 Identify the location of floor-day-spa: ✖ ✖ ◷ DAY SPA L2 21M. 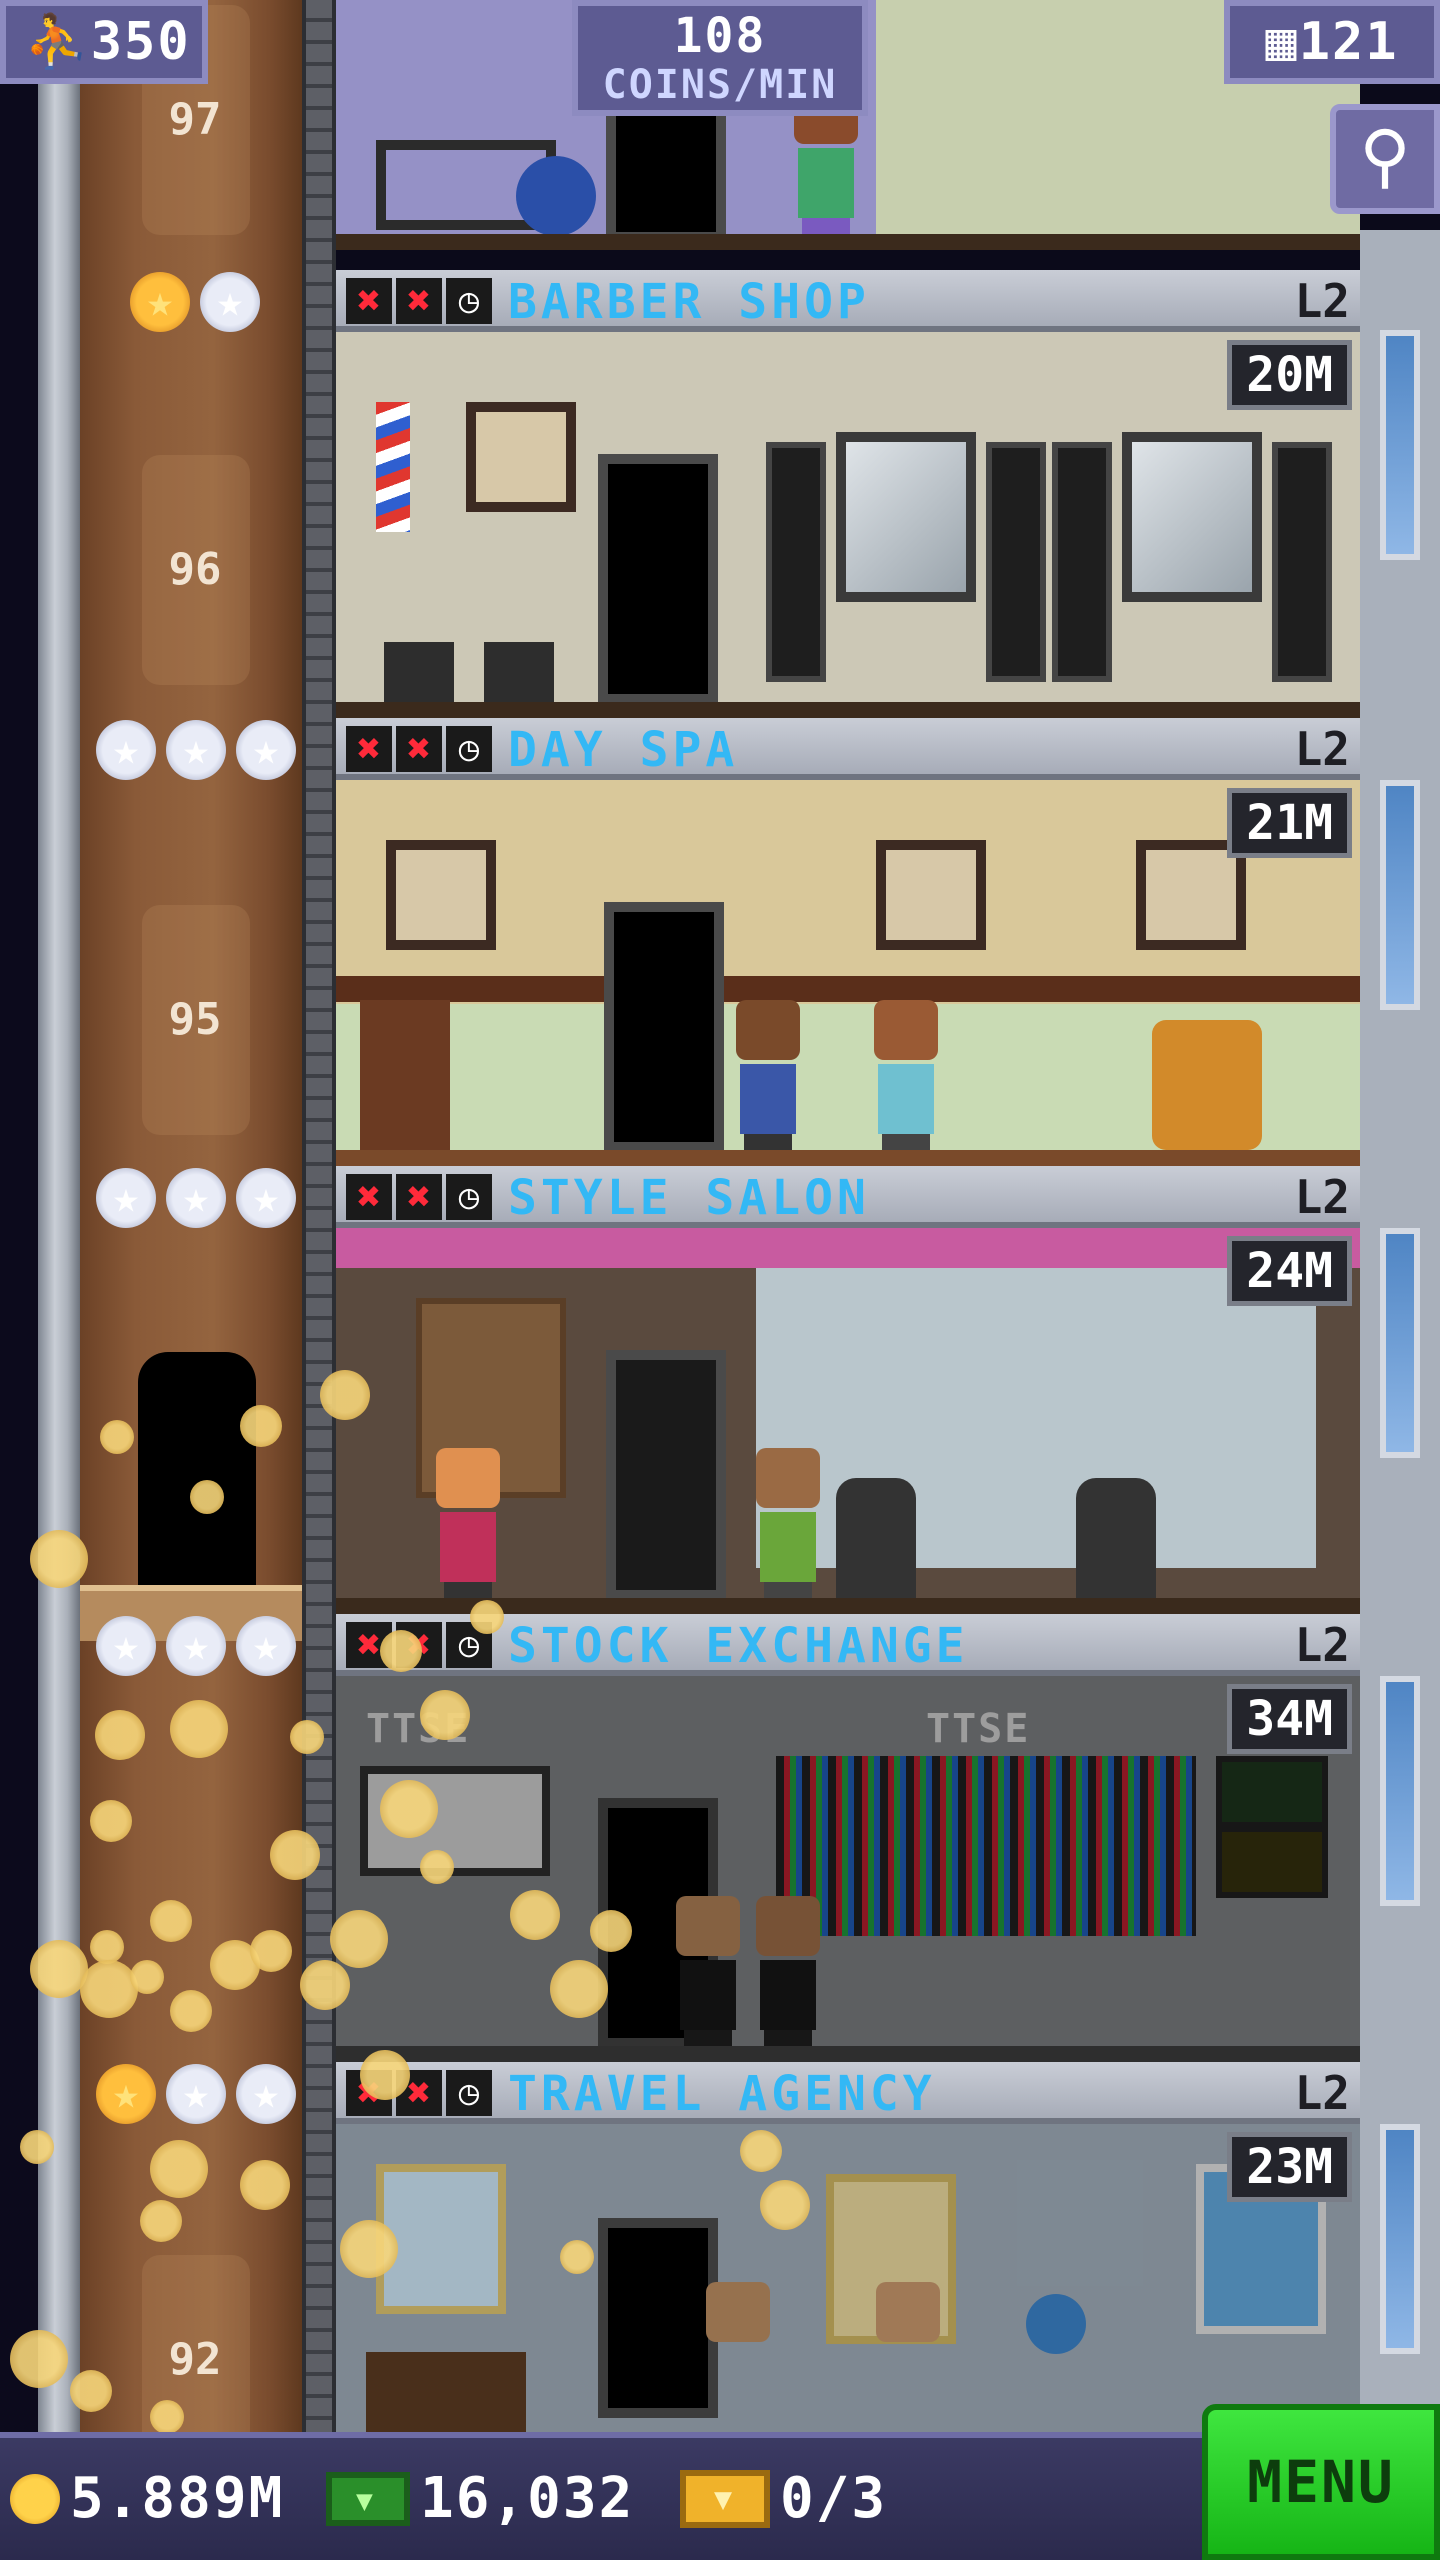
(848, 942).